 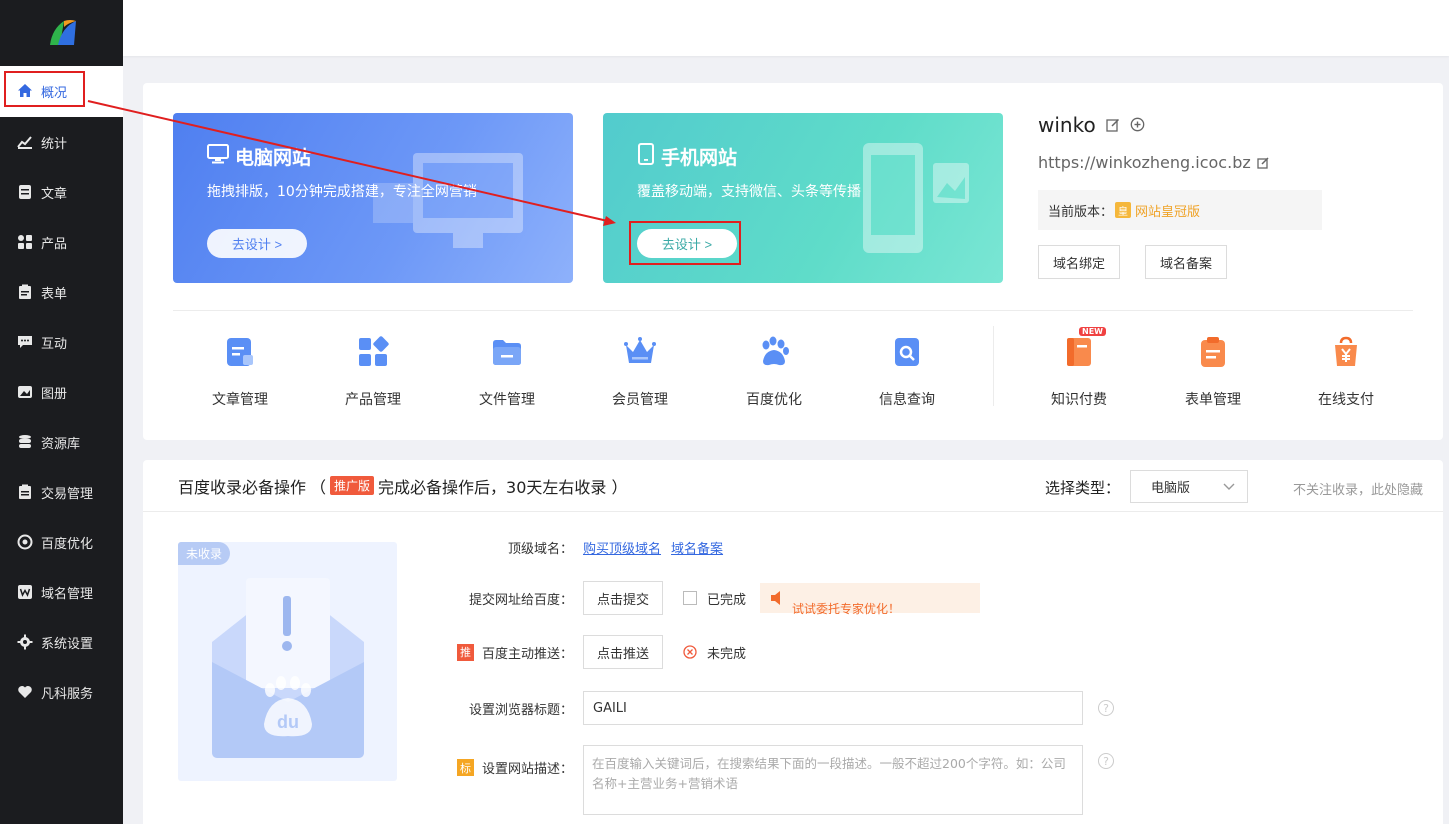 I want to click on site-url: https://winkozheng.icoc.bz, so click(x=1238, y=162).